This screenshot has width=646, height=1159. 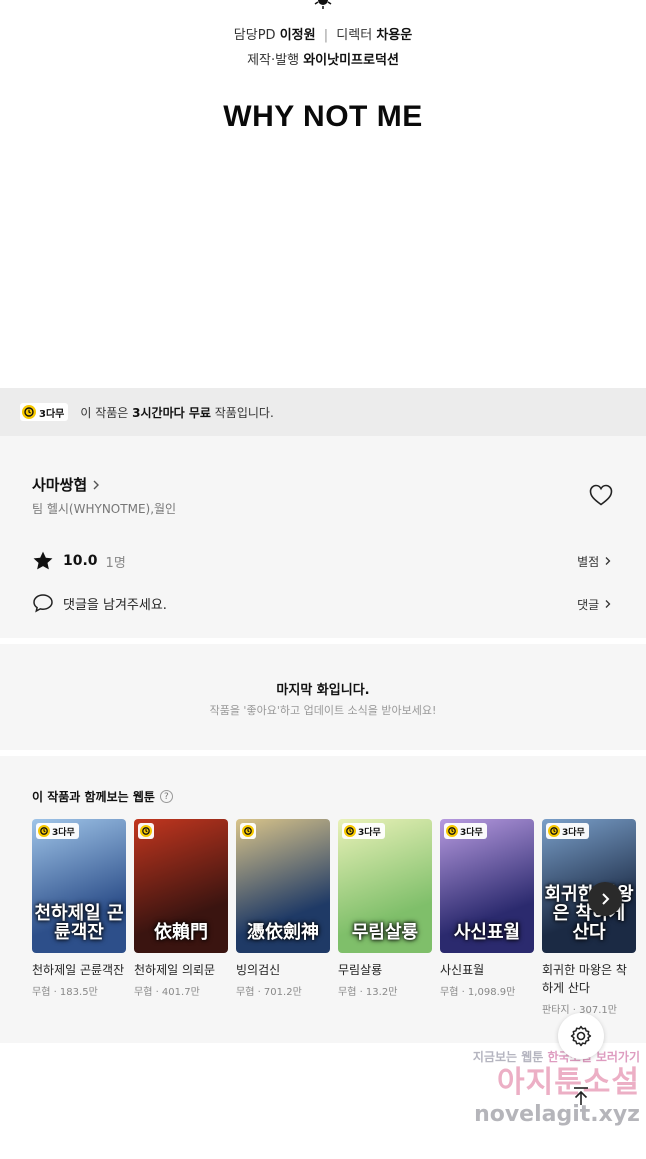 I want to click on recommendations-heading: 이 작품과 함께보는 웹툰 ?, so click(x=102, y=796).